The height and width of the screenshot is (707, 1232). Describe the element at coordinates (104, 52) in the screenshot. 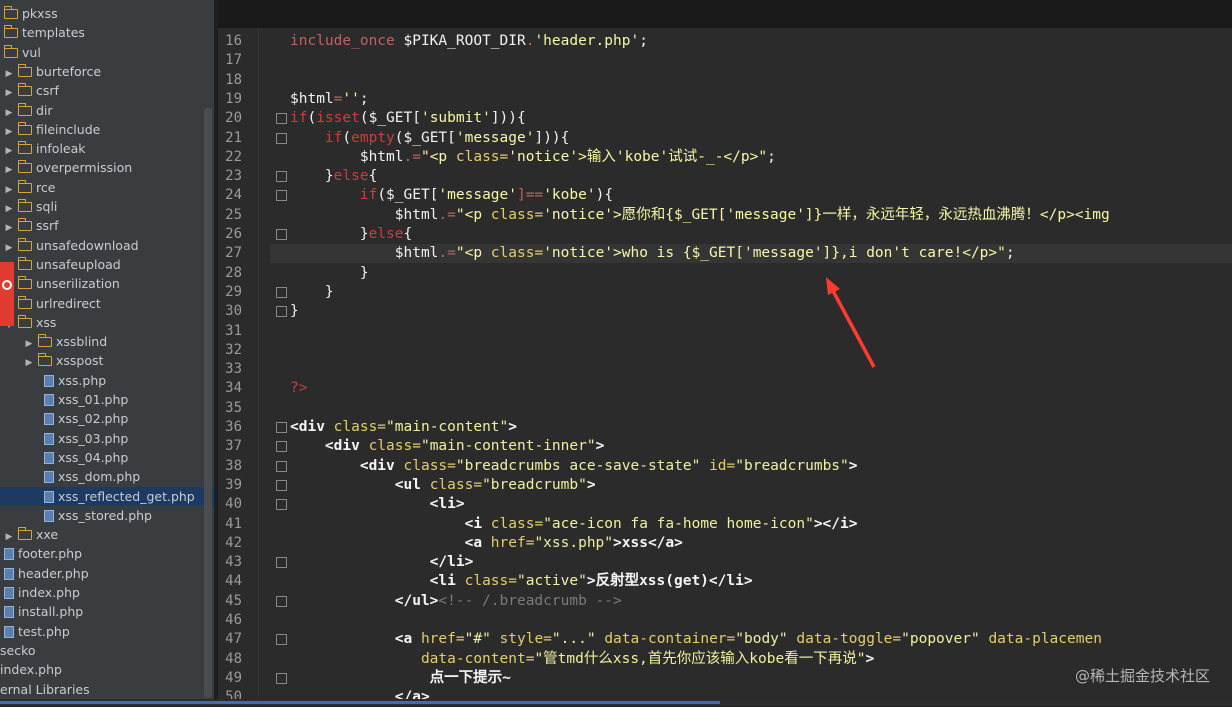

I see `tree-item-vul: vul` at that location.